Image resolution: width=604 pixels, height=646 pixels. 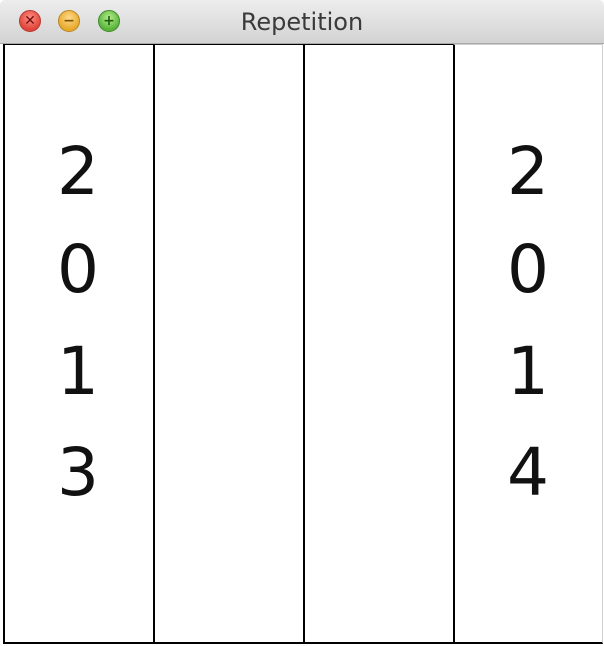 What do you see at coordinates (528, 472) in the screenshot?
I see `digit: 4` at bounding box center [528, 472].